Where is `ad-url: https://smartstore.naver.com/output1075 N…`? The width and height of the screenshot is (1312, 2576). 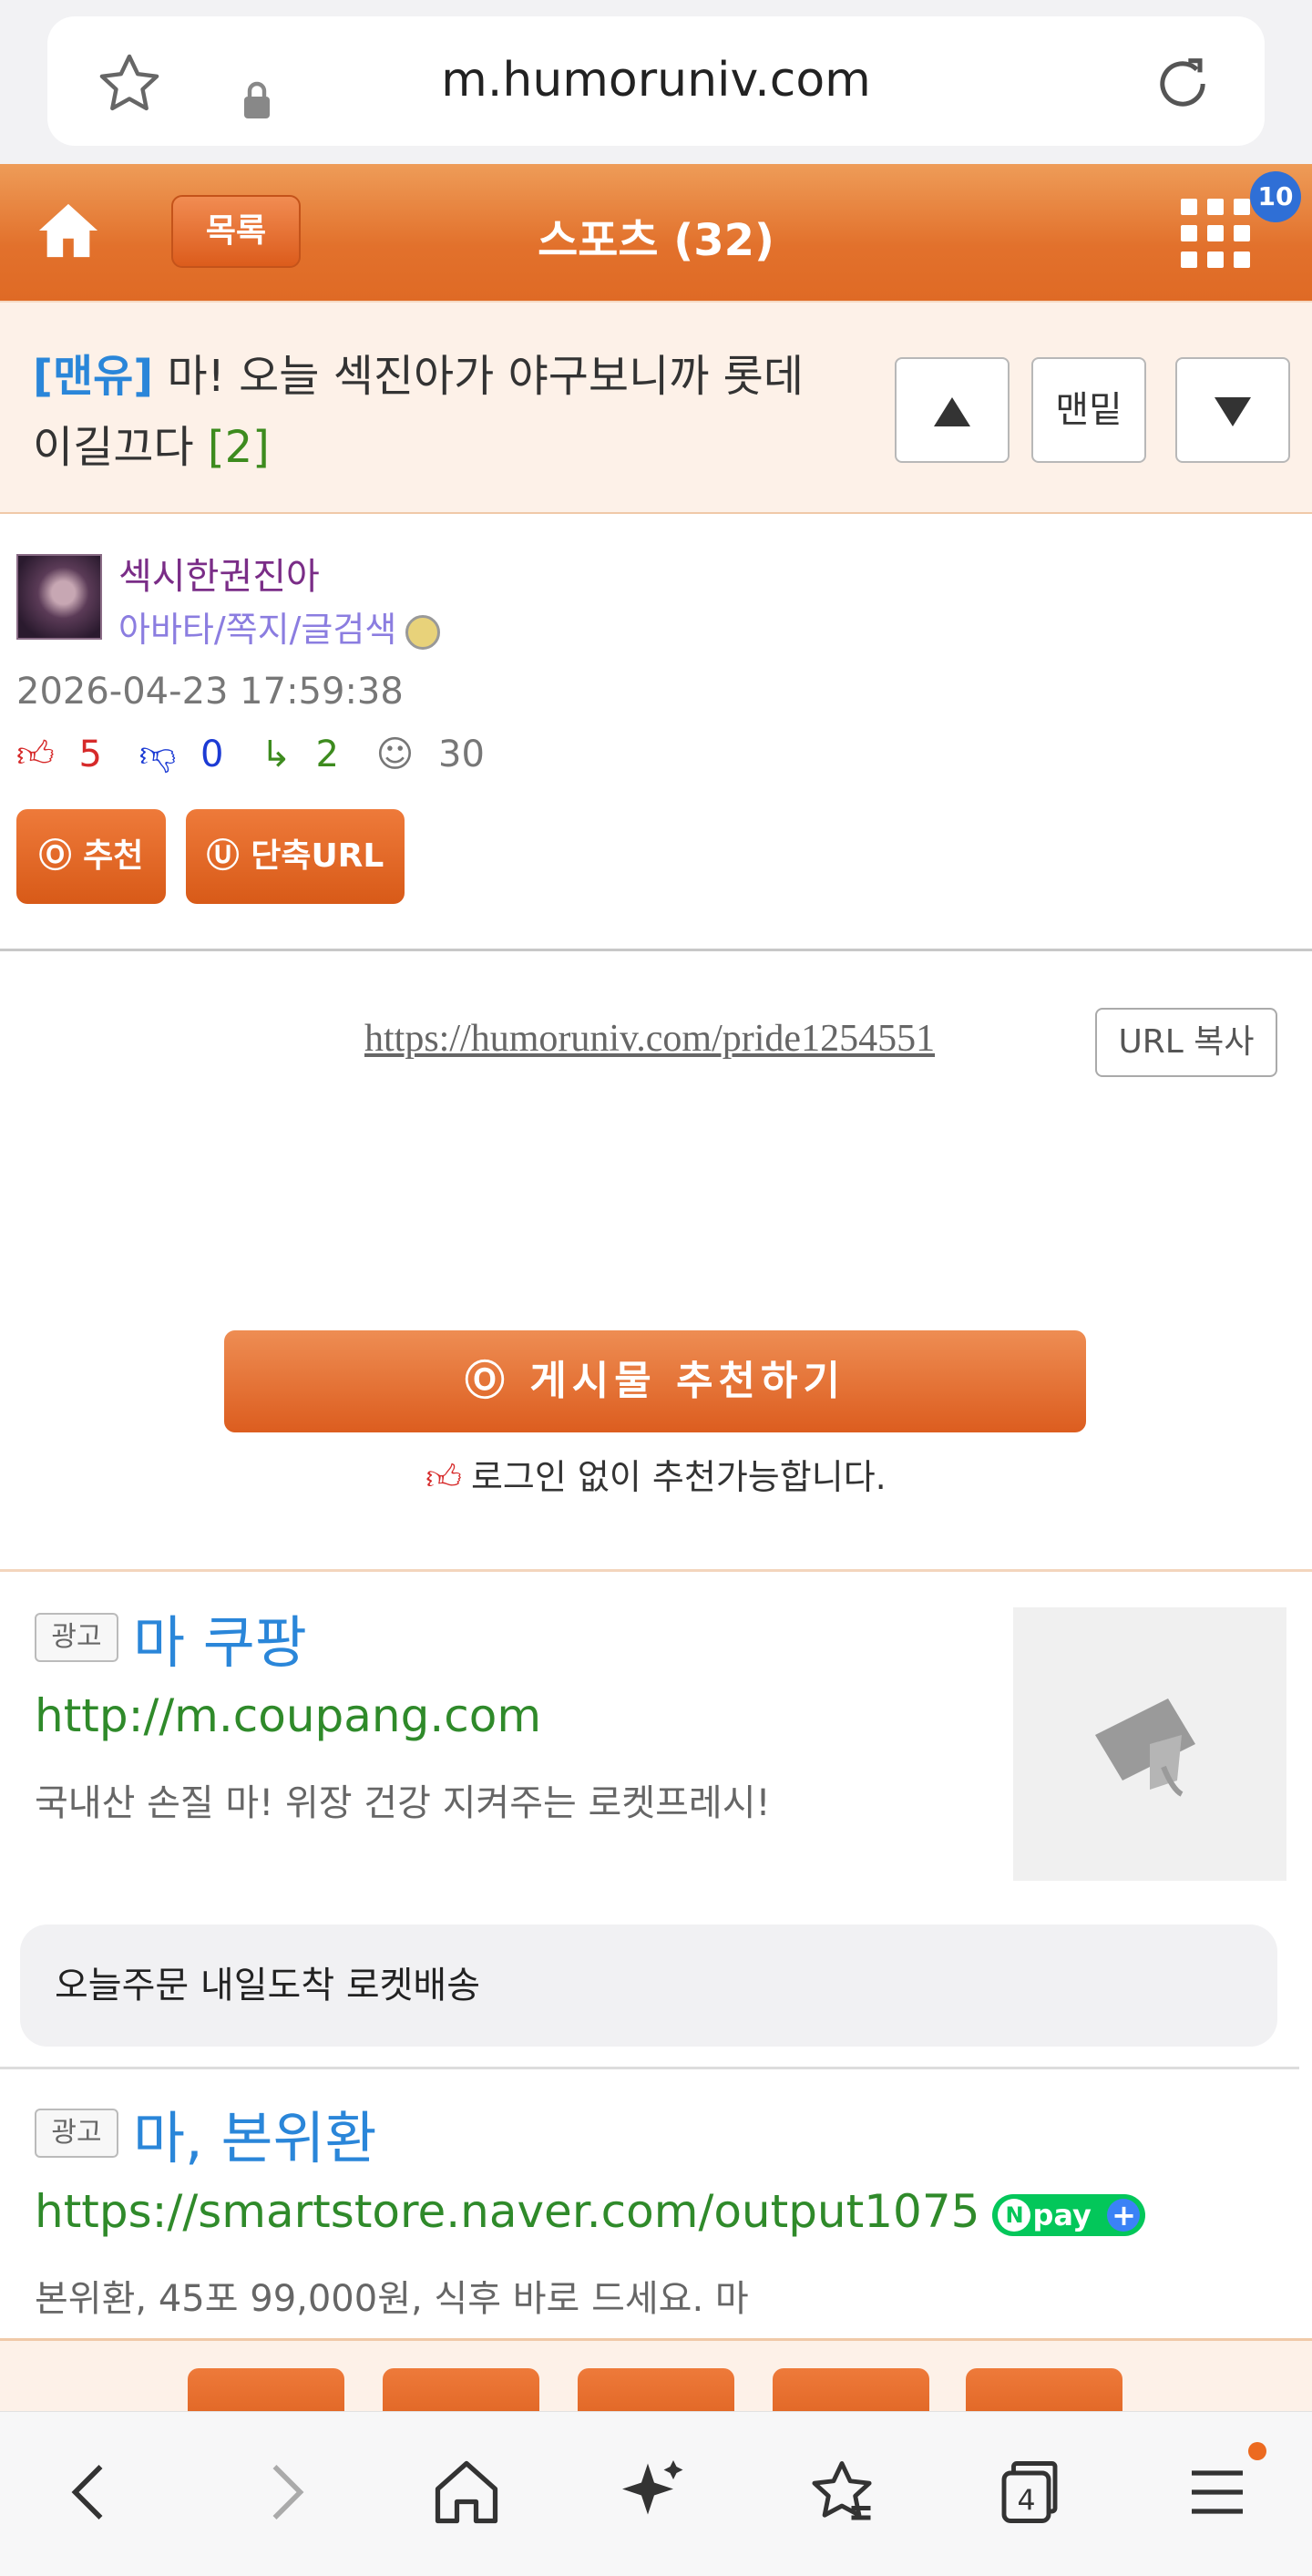
ad-url: https://smartstore.naver.com/output1075 N… is located at coordinates (590, 2211).